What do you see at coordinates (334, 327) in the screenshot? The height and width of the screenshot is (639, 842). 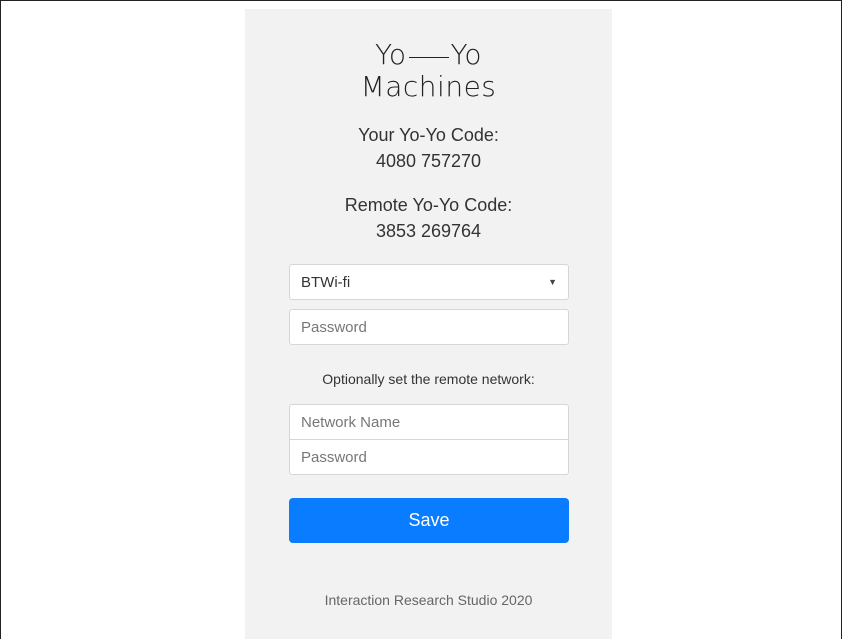 I see `wifi-password-placeholder: Password` at bounding box center [334, 327].